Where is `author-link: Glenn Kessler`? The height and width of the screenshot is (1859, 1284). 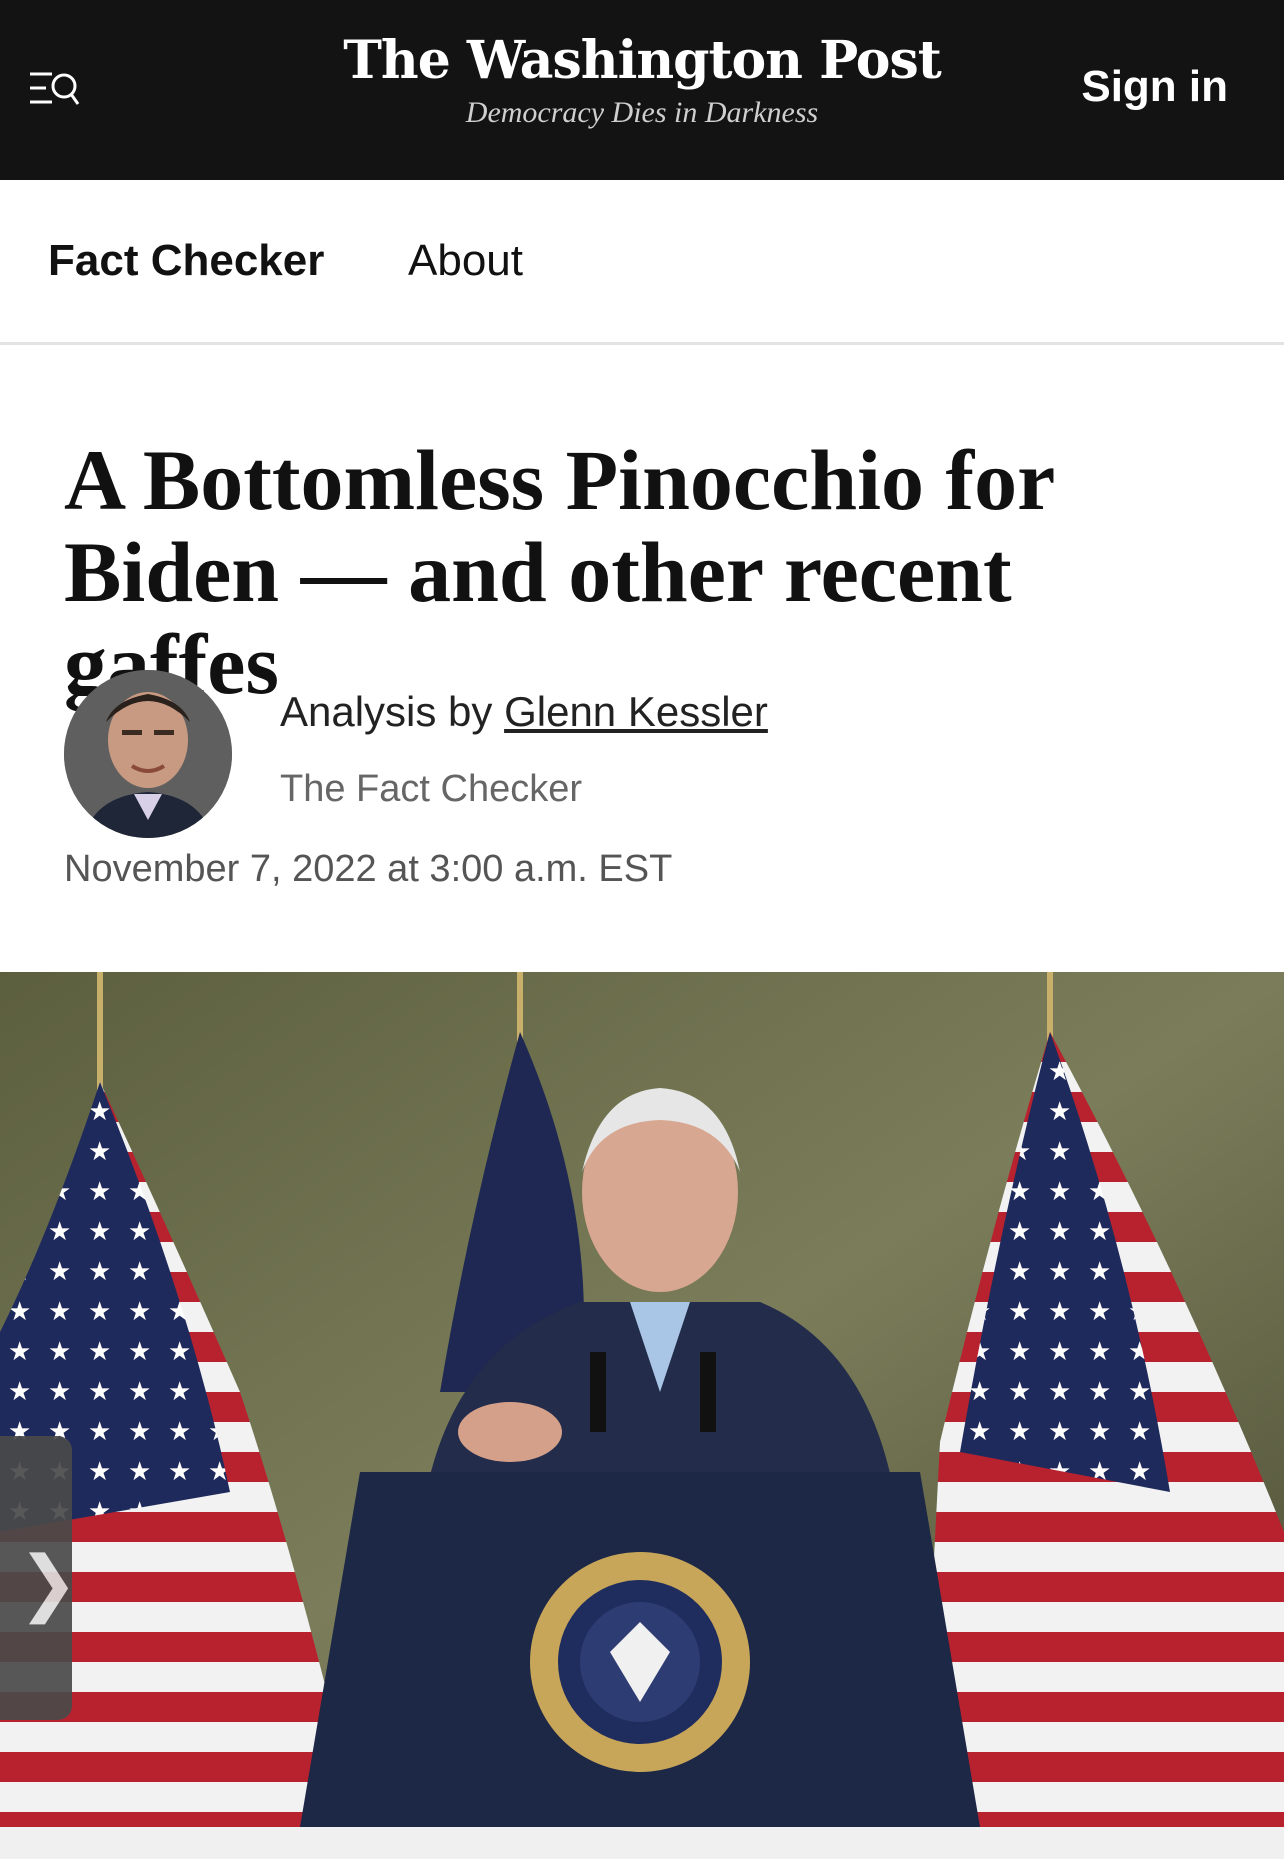
author-link: Glenn Kessler is located at coordinates (636, 711).